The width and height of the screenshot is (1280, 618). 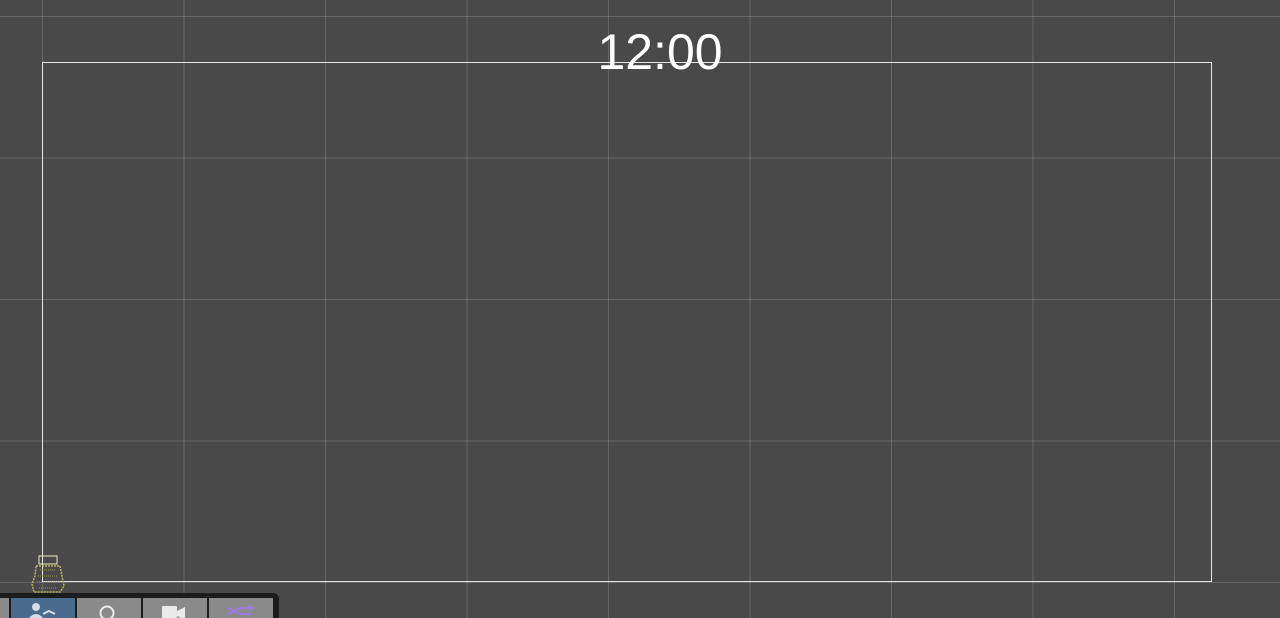 What do you see at coordinates (660, 52) in the screenshot?
I see `clock-label: 12:00` at bounding box center [660, 52].